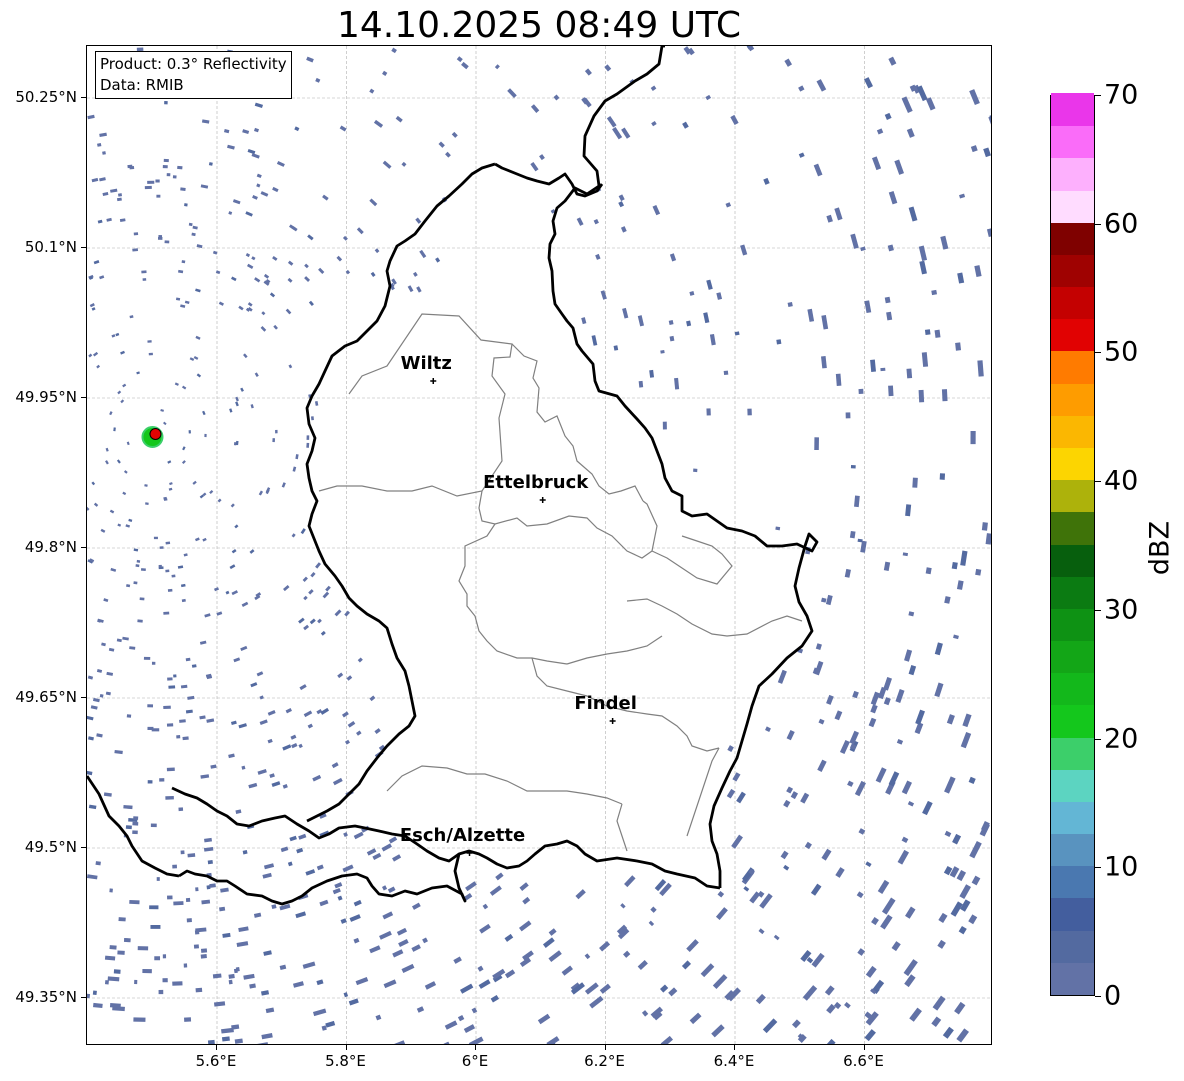 The height and width of the screenshot is (1081, 1184). Describe the element at coordinates (1160, 548) in the screenshot. I see `colorbar-unit-label: dBZ` at that location.